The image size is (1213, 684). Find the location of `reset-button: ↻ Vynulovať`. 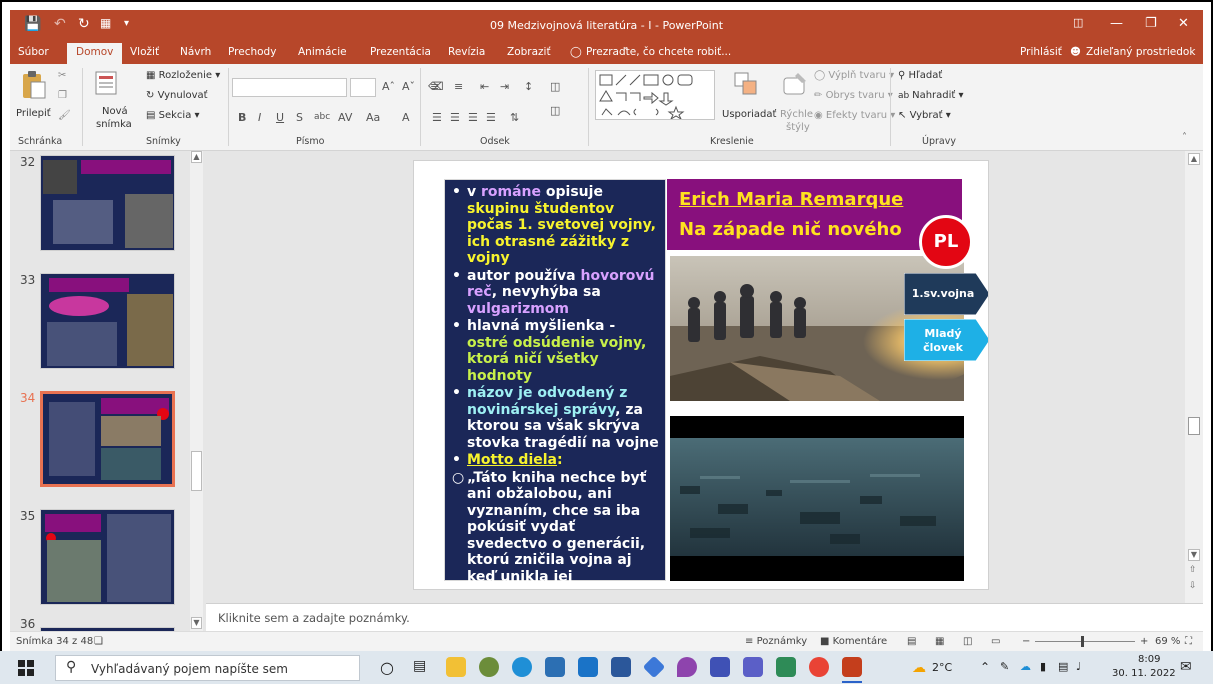

reset-button: ↻ Vynulovať is located at coordinates (177, 95).